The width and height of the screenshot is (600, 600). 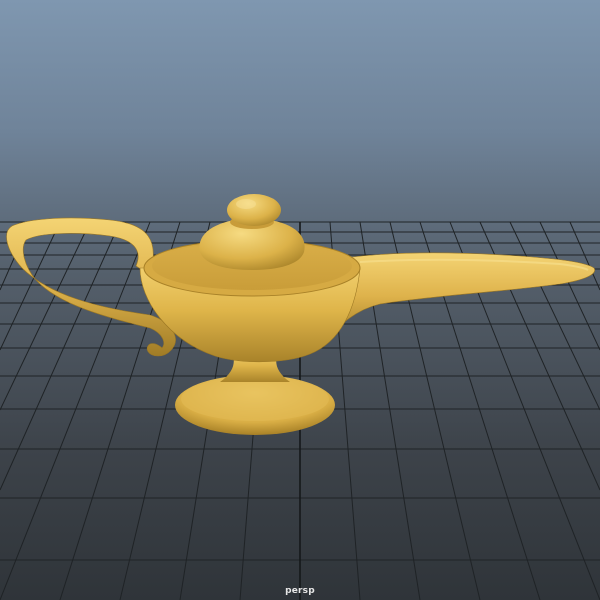 What do you see at coordinates (300, 591) in the screenshot?
I see `camera-name-label: persp` at bounding box center [300, 591].